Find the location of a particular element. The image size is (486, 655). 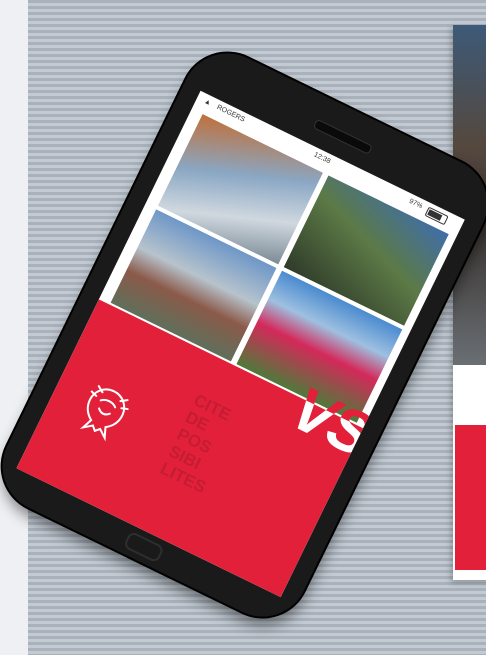

background-poster is located at coordinates (469, 302).